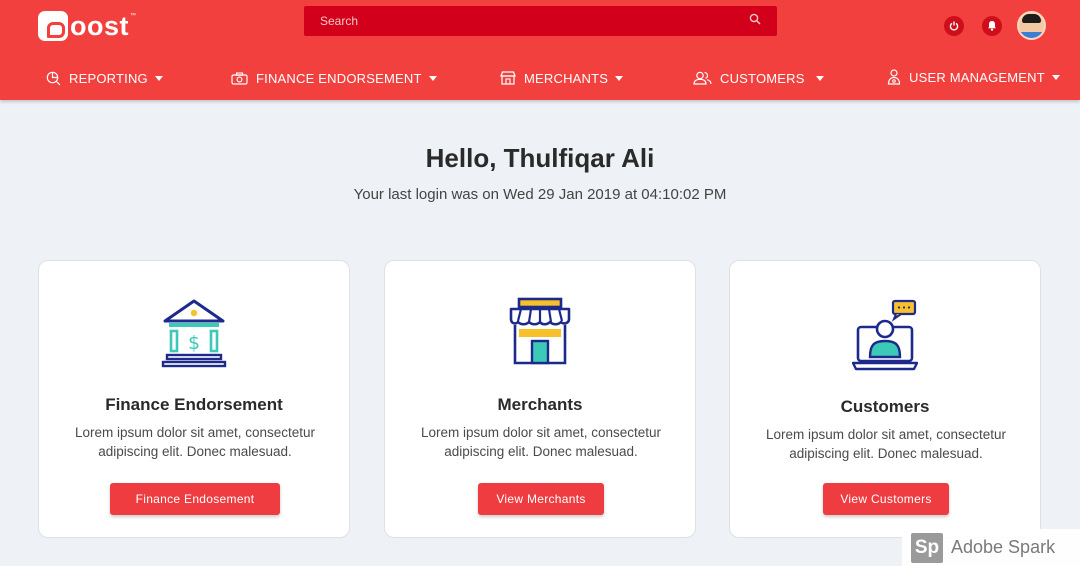  I want to click on spark-logo: Sp, so click(927, 547).